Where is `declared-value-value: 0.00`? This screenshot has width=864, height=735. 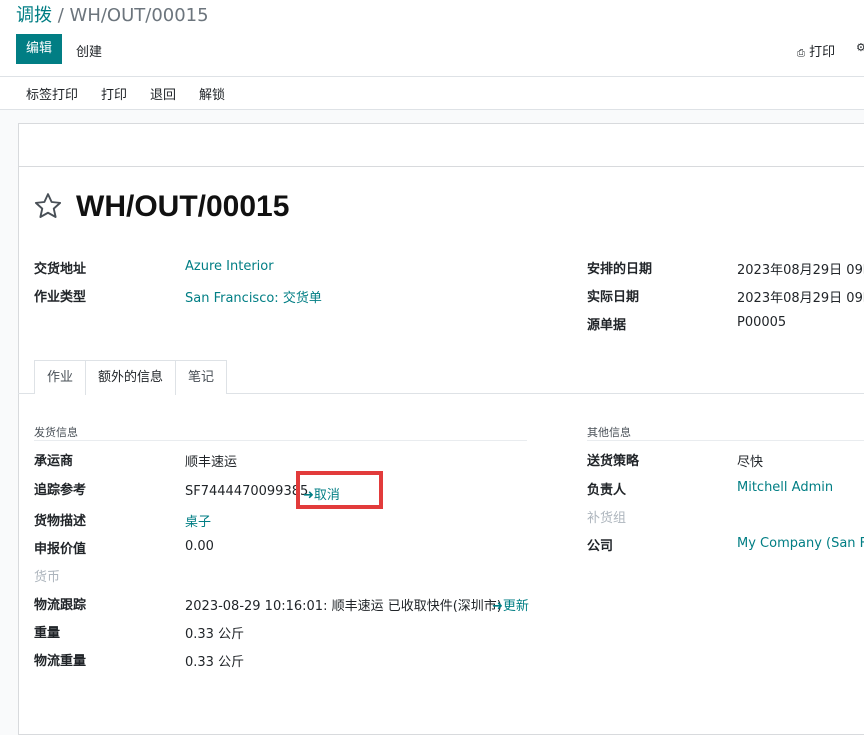 declared-value-value: 0.00 is located at coordinates (199, 546).